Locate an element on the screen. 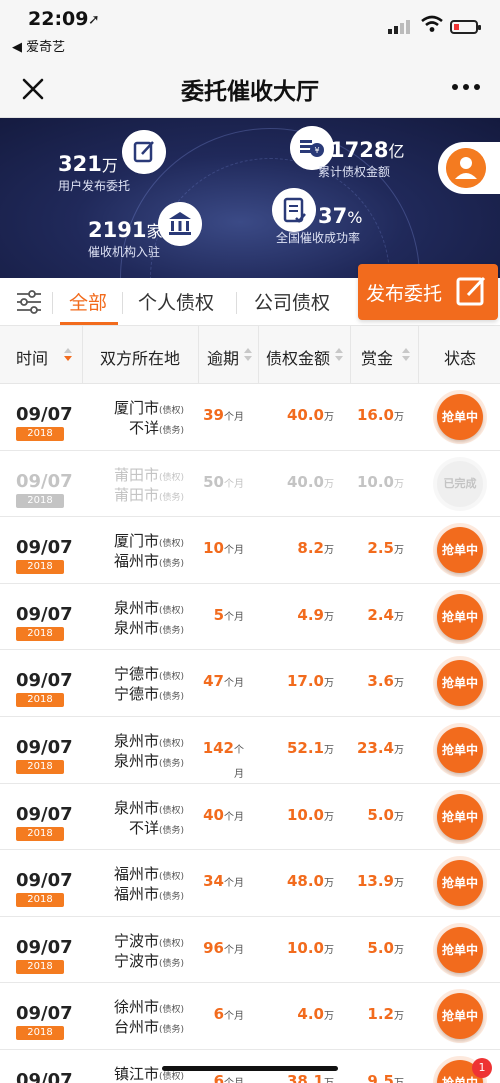 The width and height of the screenshot is (500, 1083). overdue-value: 96 is located at coordinates (213, 947).